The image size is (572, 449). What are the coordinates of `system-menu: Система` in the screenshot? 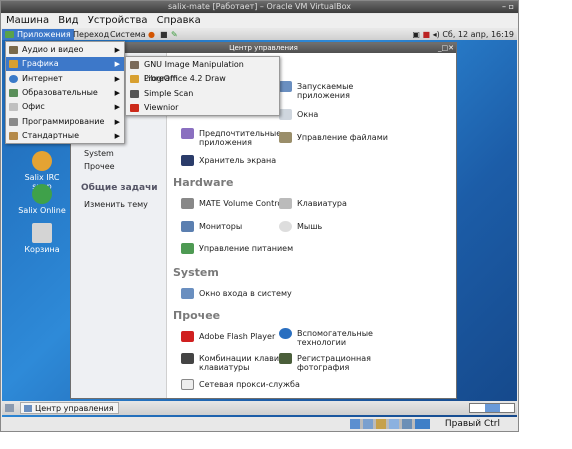 It's located at (128, 34).